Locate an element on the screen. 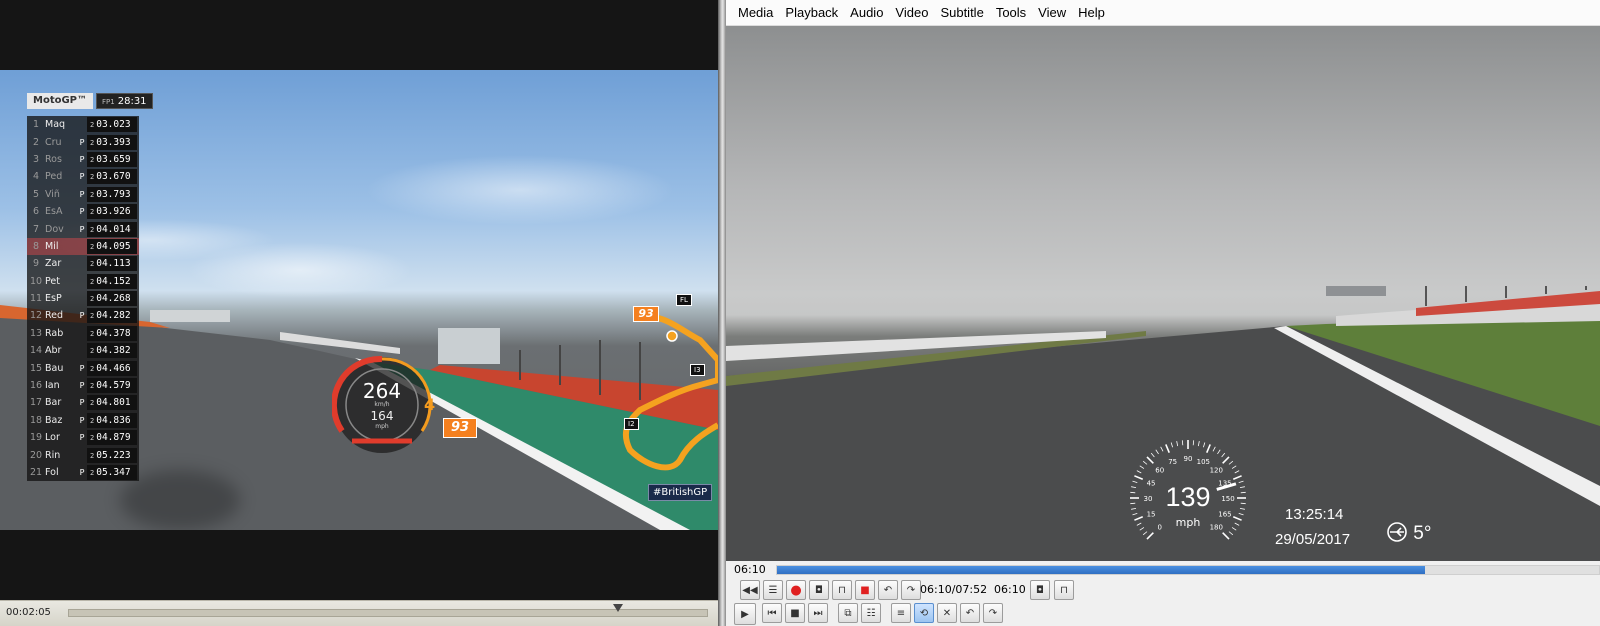 This screenshot has width=1600, height=626. shuffle-button: ✕ is located at coordinates (947, 613).